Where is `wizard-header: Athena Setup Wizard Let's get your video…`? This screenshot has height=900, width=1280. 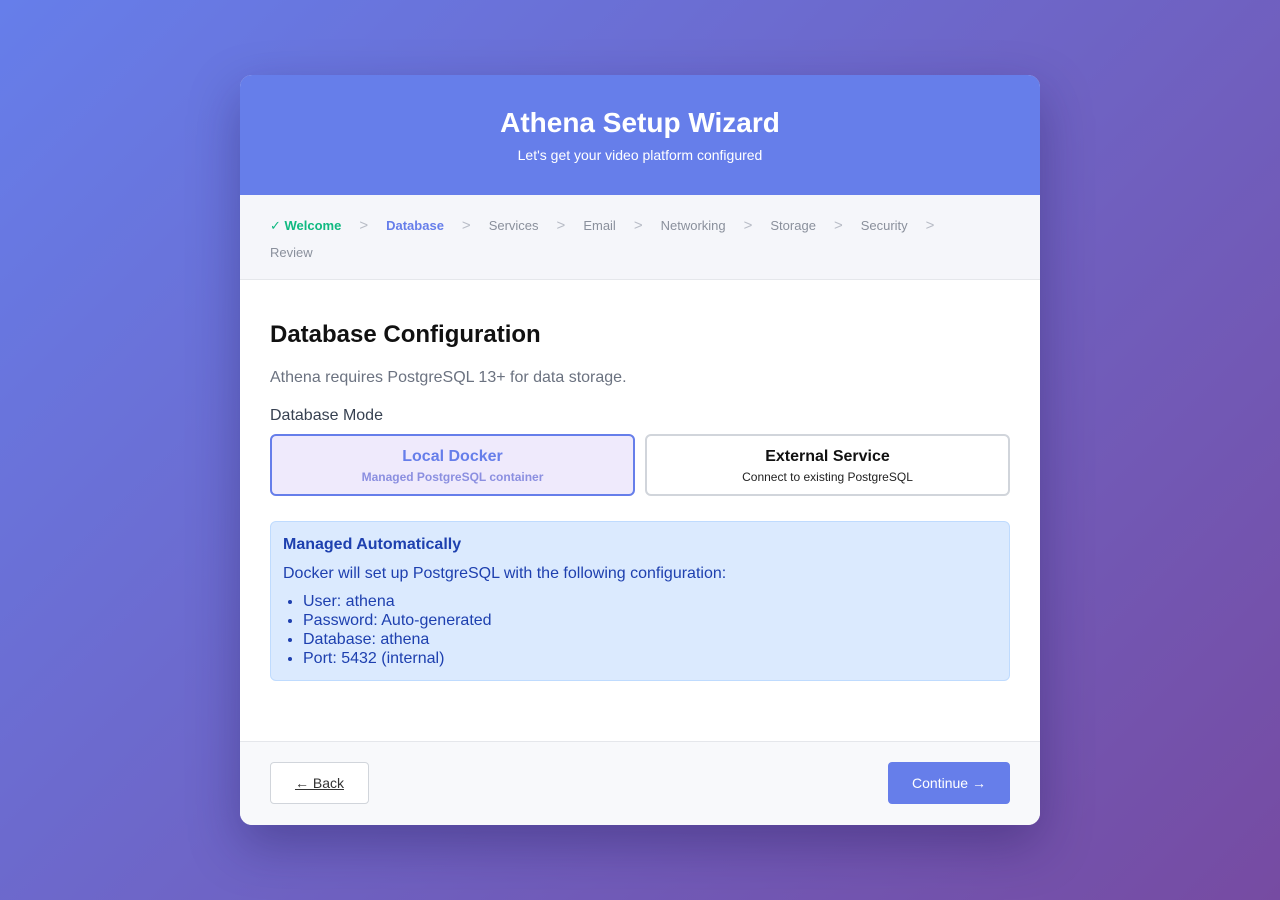 wizard-header: Athena Setup Wizard Let's get your video… is located at coordinates (640, 135).